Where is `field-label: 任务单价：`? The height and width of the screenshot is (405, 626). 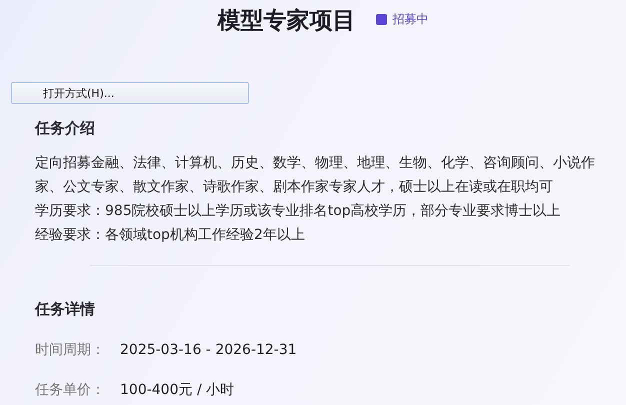 field-label: 任务单价： is located at coordinates (70, 390).